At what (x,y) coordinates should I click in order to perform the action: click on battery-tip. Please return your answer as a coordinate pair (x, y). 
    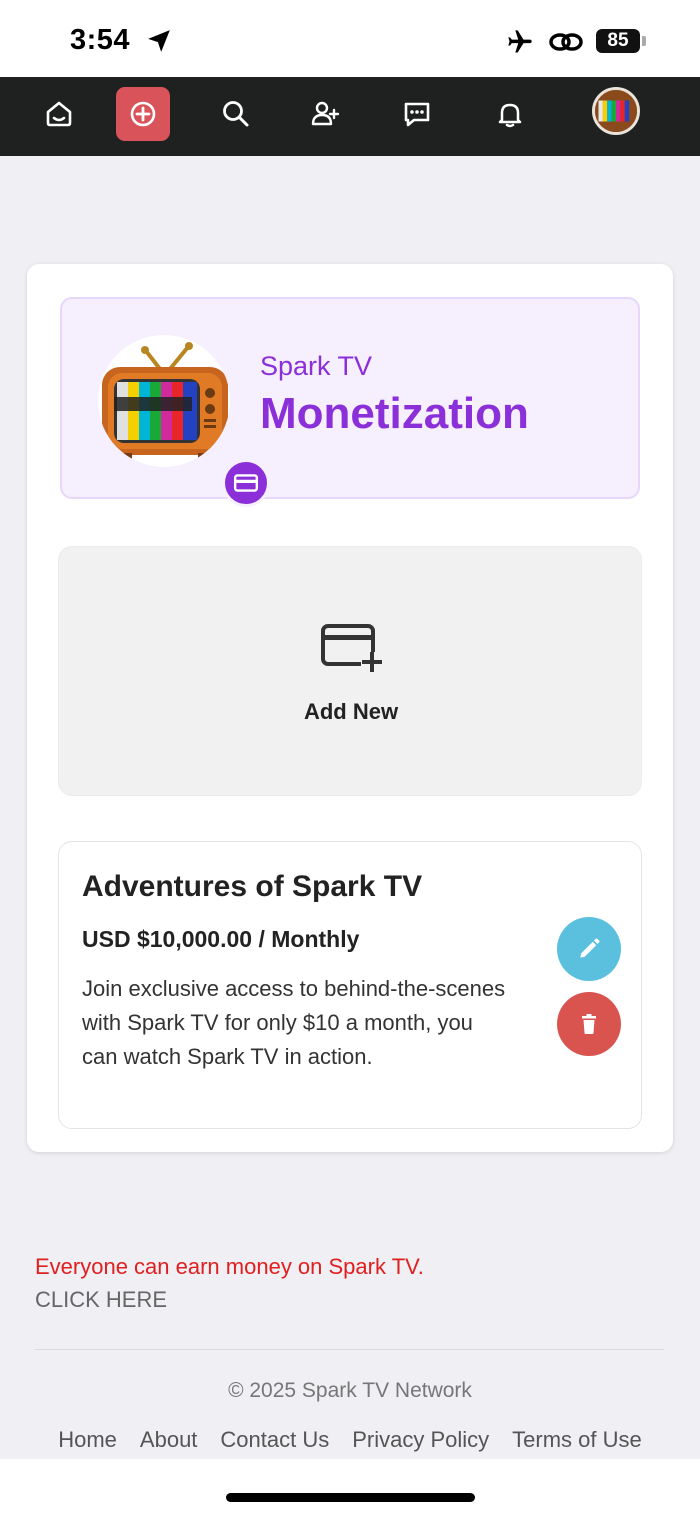
    Looking at the image, I should click on (644, 41).